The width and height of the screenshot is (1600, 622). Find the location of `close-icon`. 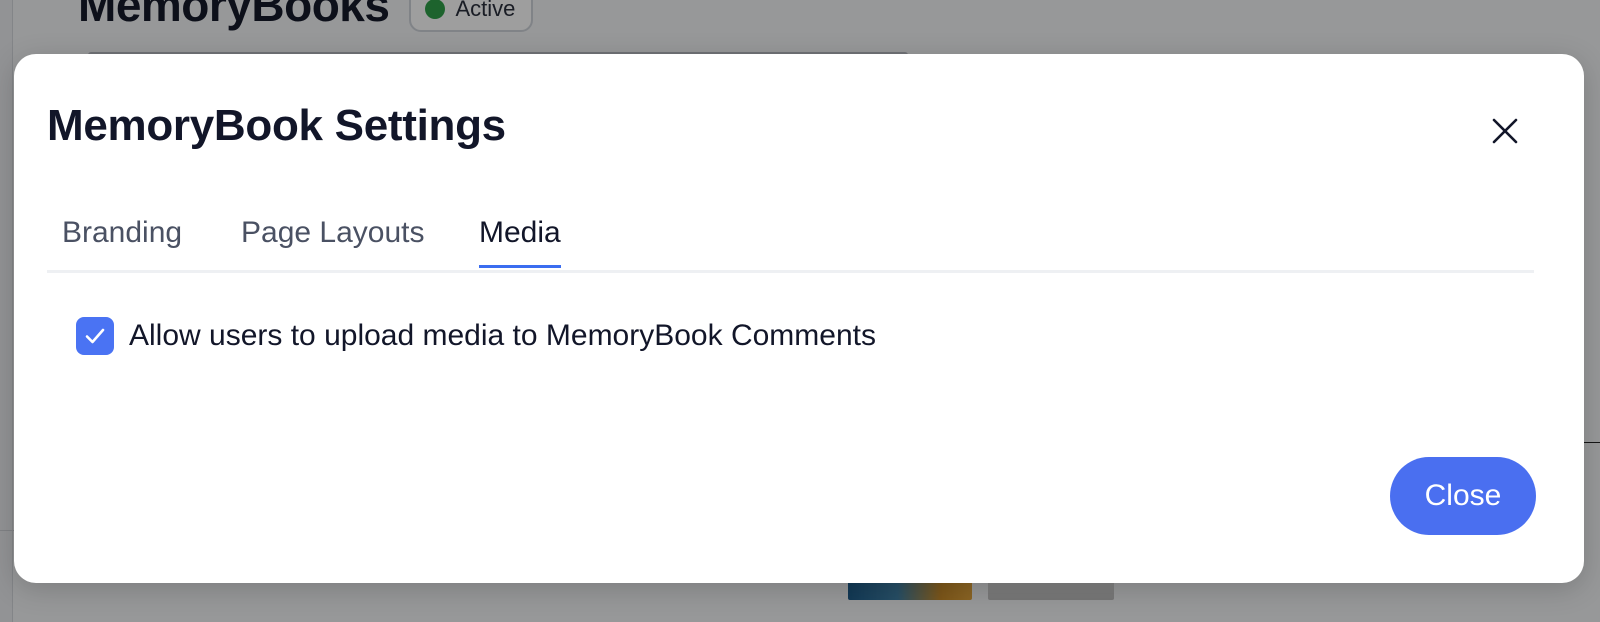

close-icon is located at coordinates (1505, 131).